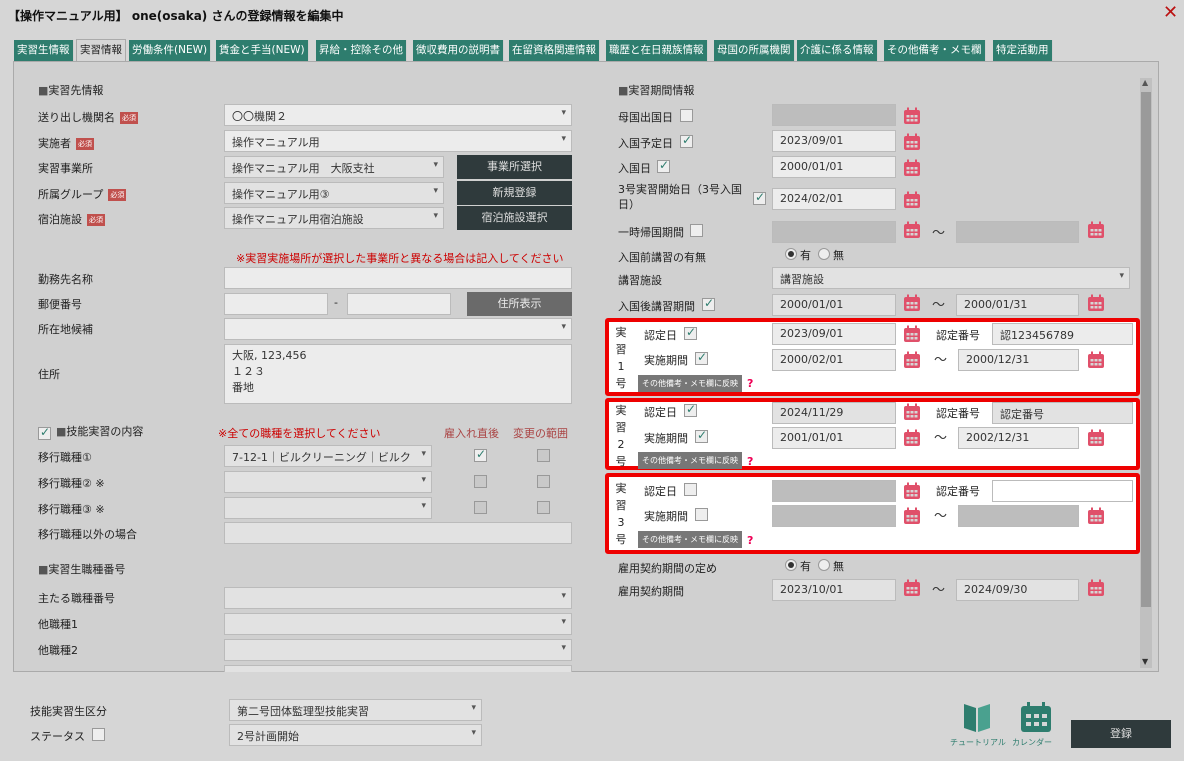 The image size is (1184, 761). Describe the element at coordinates (837, 50) in the screenshot. I see `tab-care: 介護に係る情報` at that location.